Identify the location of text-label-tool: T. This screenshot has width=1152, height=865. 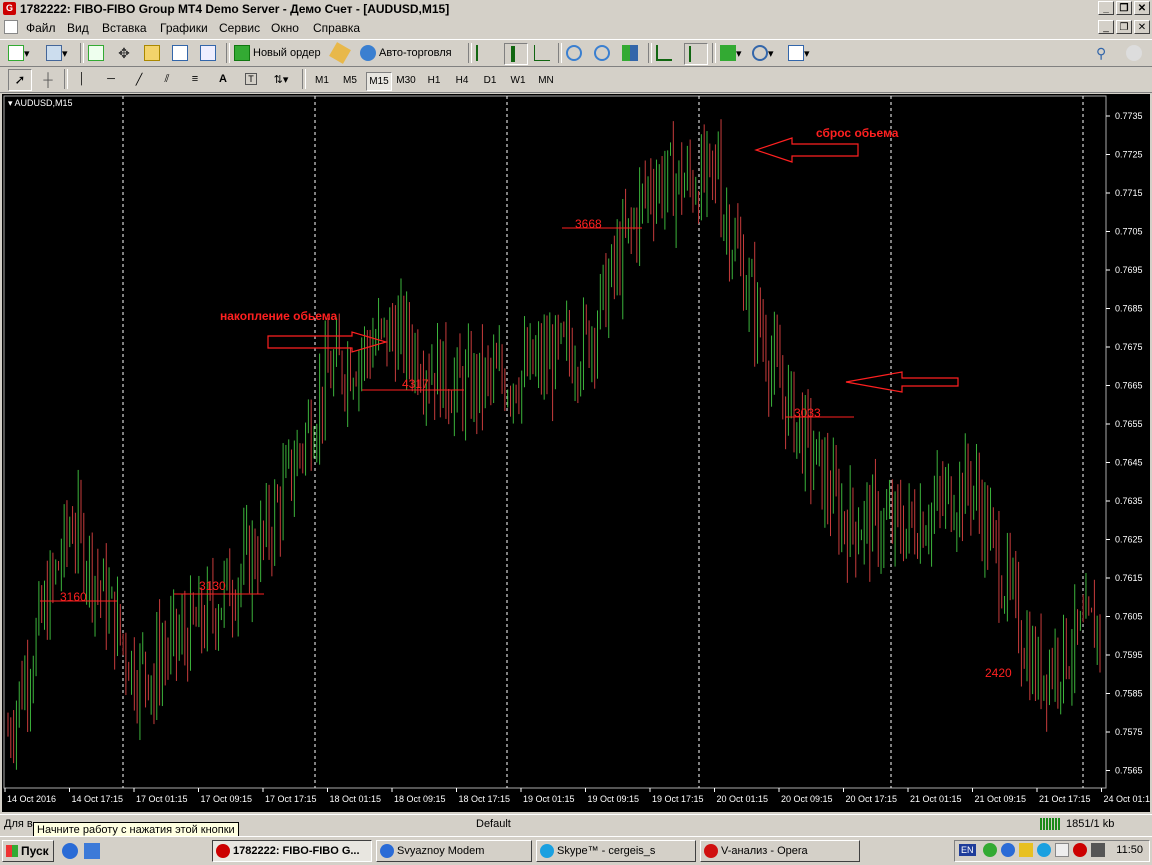
(251, 79).